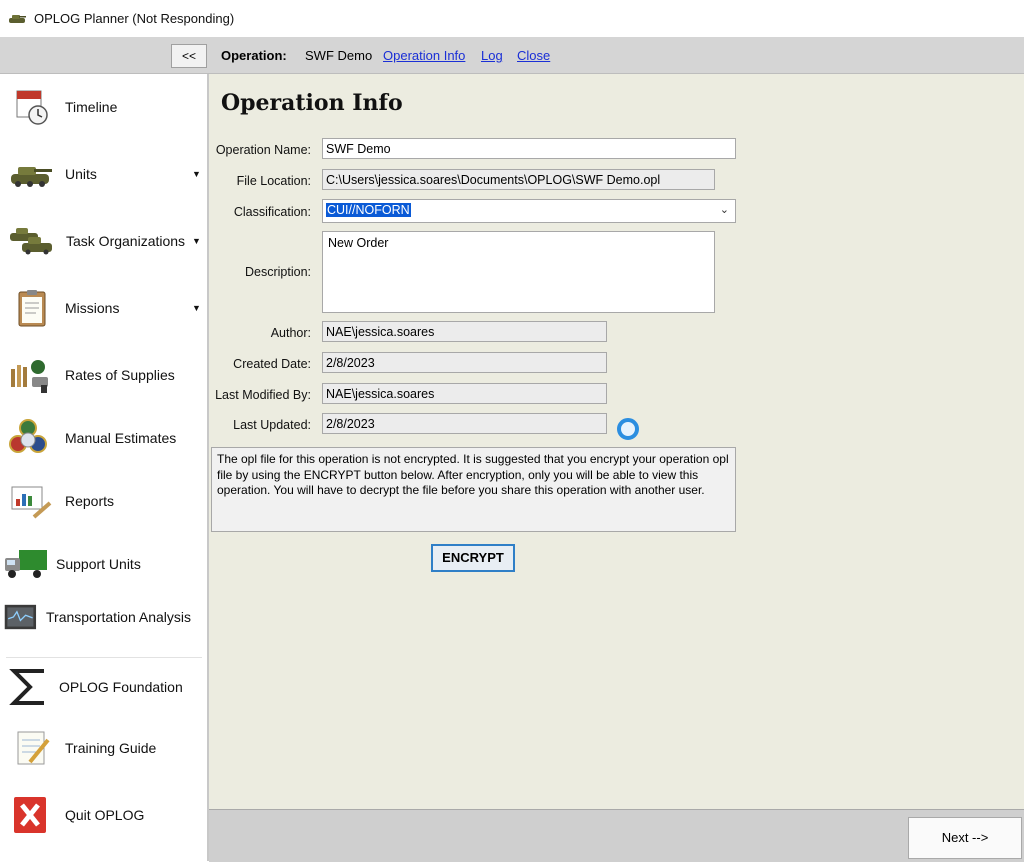 The width and height of the screenshot is (1024, 862). What do you see at coordinates (464, 423) in the screenshot?
I see `last-updated-field: 2/8/2023` at bounding box center [464, 423].